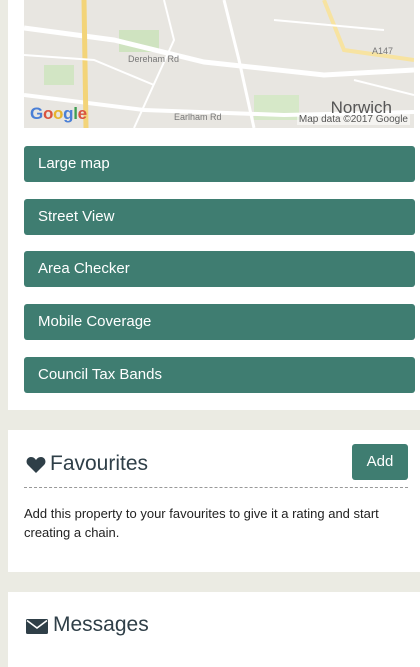  I want to click on favourites-header: Favourites Add, so click(216, 466).